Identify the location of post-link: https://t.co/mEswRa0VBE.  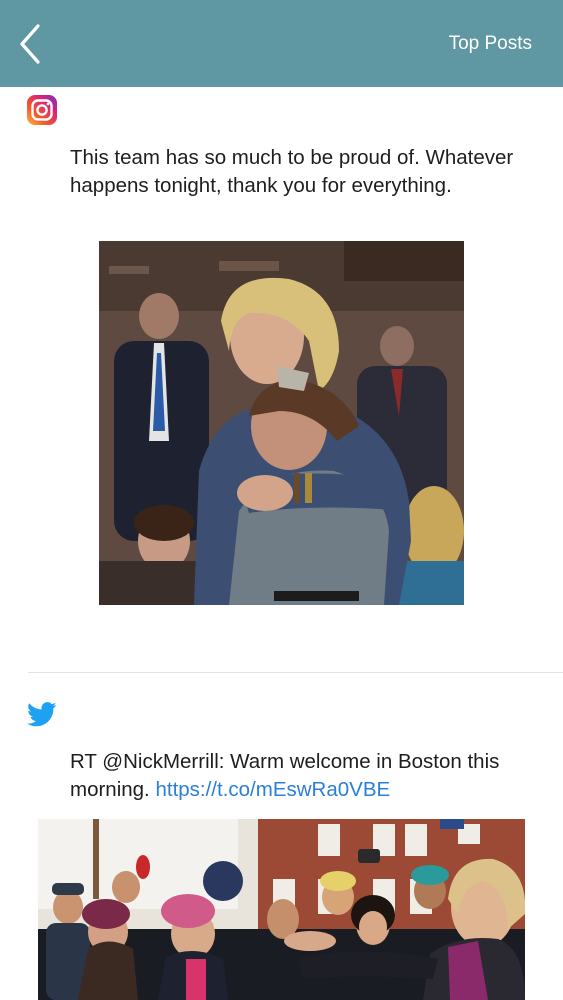
(272, 789).